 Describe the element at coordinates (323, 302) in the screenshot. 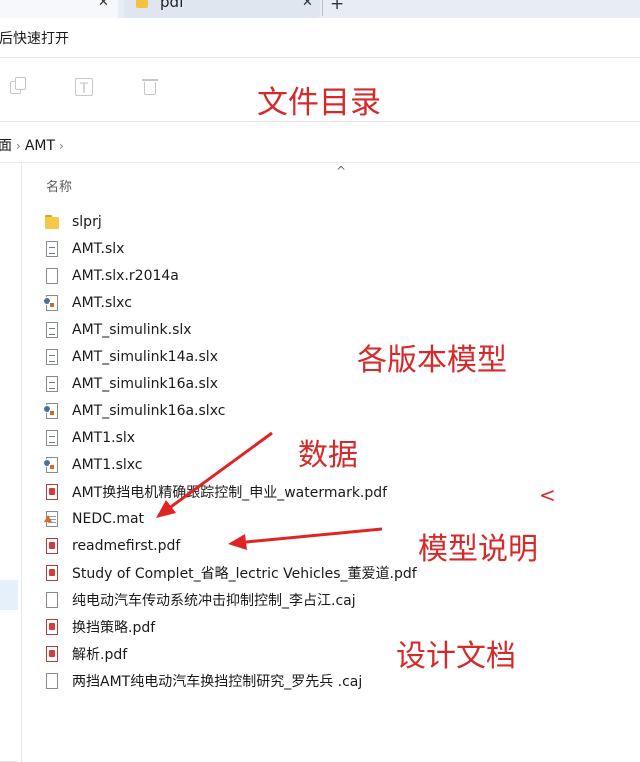

I see `file-item: AMT.slxc` at that location.